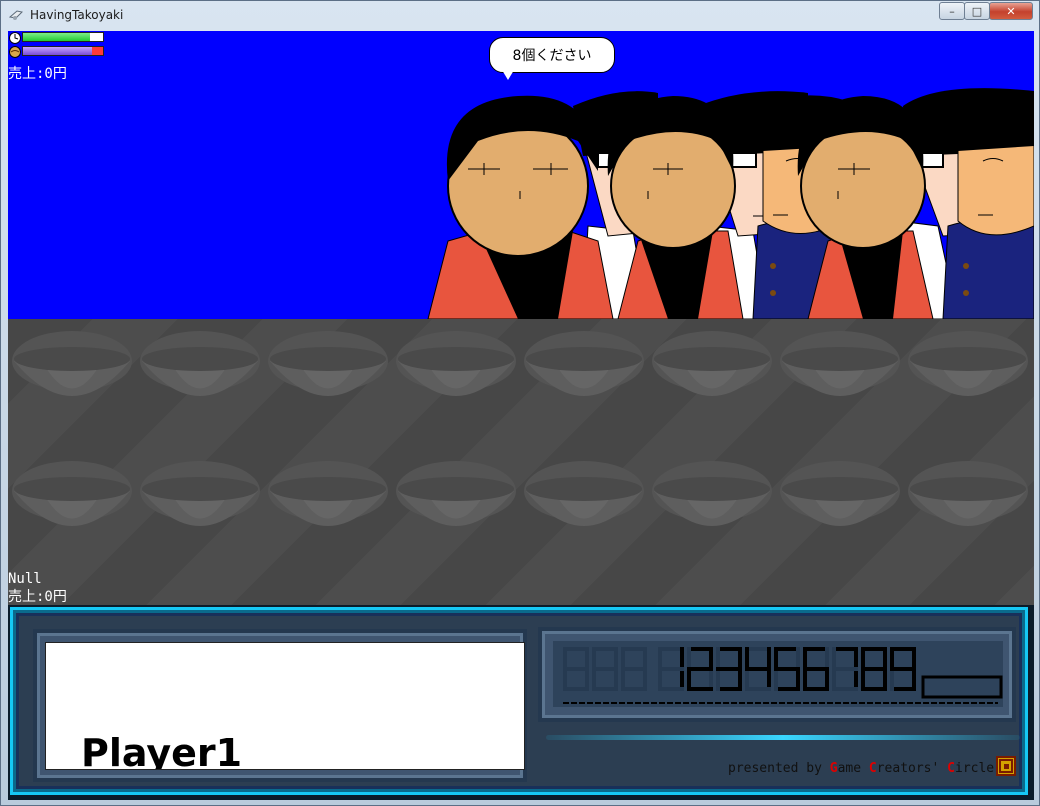  What do you see at coordinates (37, 597) in the screenshot?
I see `sales-bottom-label: 売上:0円` at bounding box center [37, 597].